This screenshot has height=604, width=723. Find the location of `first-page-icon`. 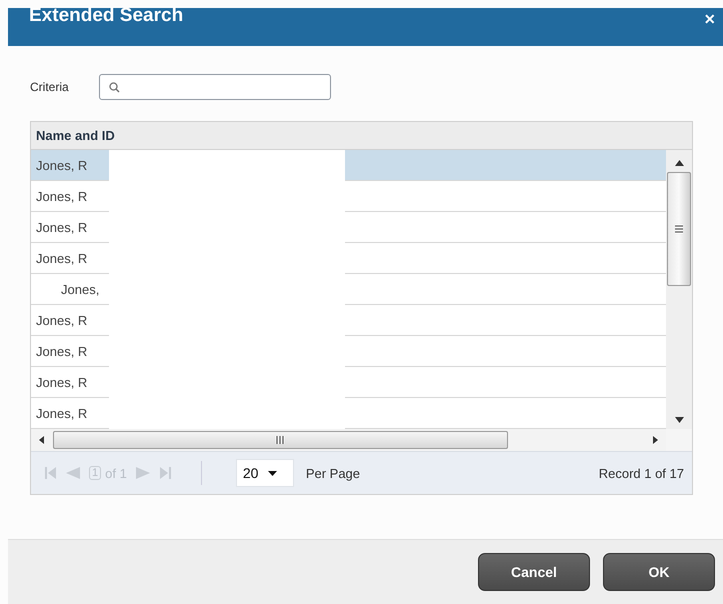

first-page-icon is located at coordinates (51, 473).